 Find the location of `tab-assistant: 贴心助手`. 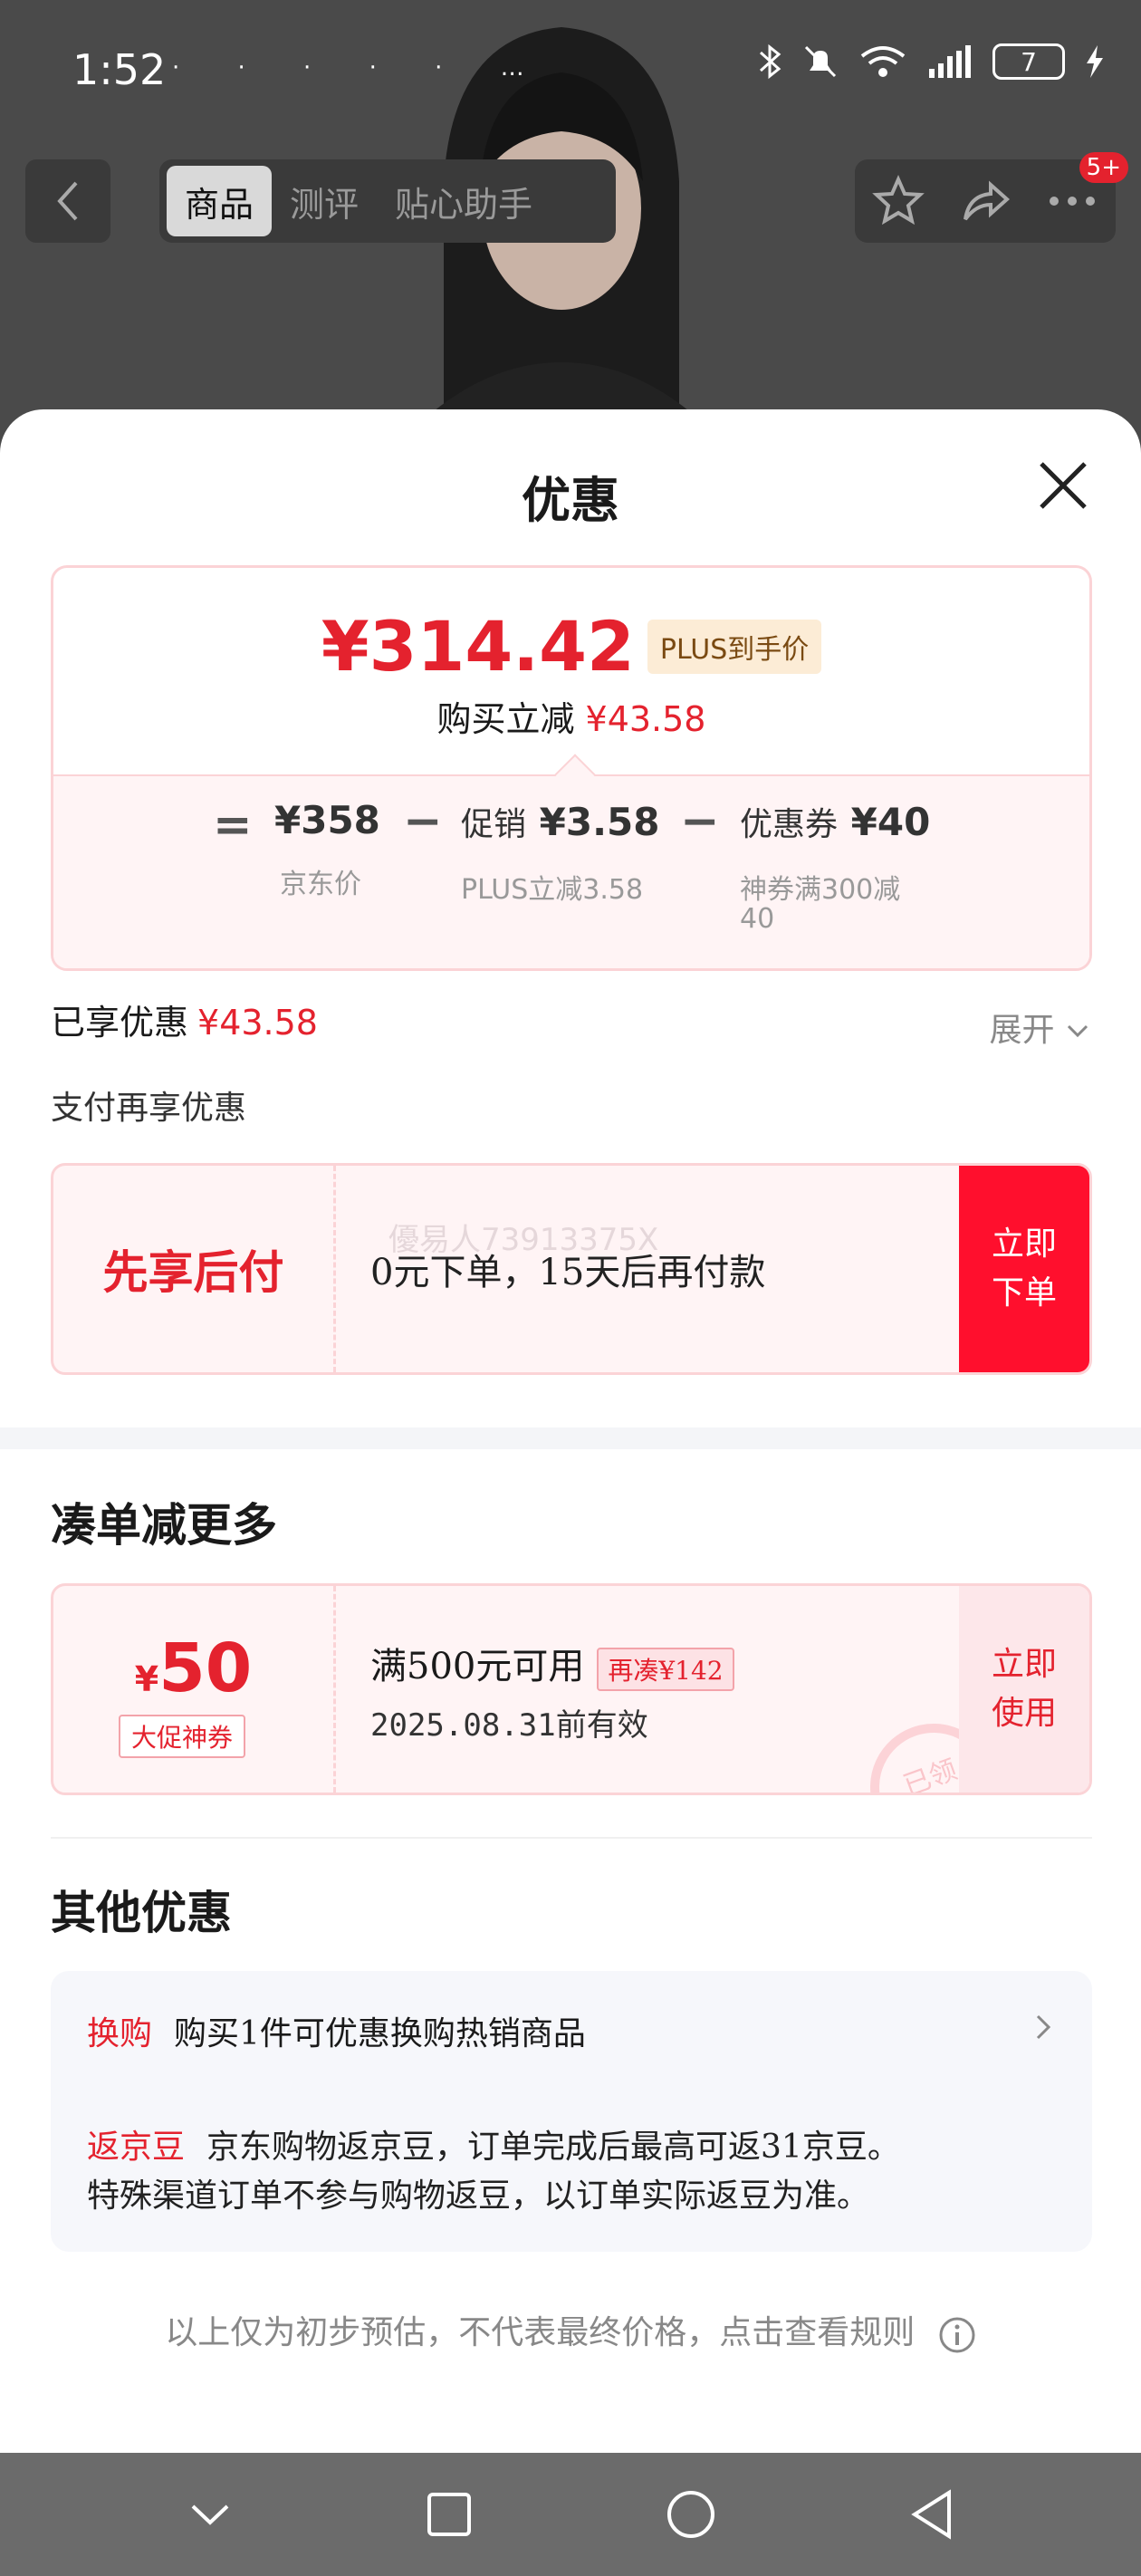

tab-assistant: 贴心助手 is located at coordinates (464, 201).